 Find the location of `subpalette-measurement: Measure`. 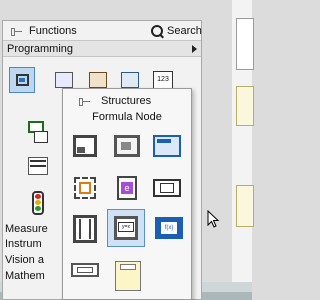

subpalette-measurement: Measure is located at coordinates (37, 230).